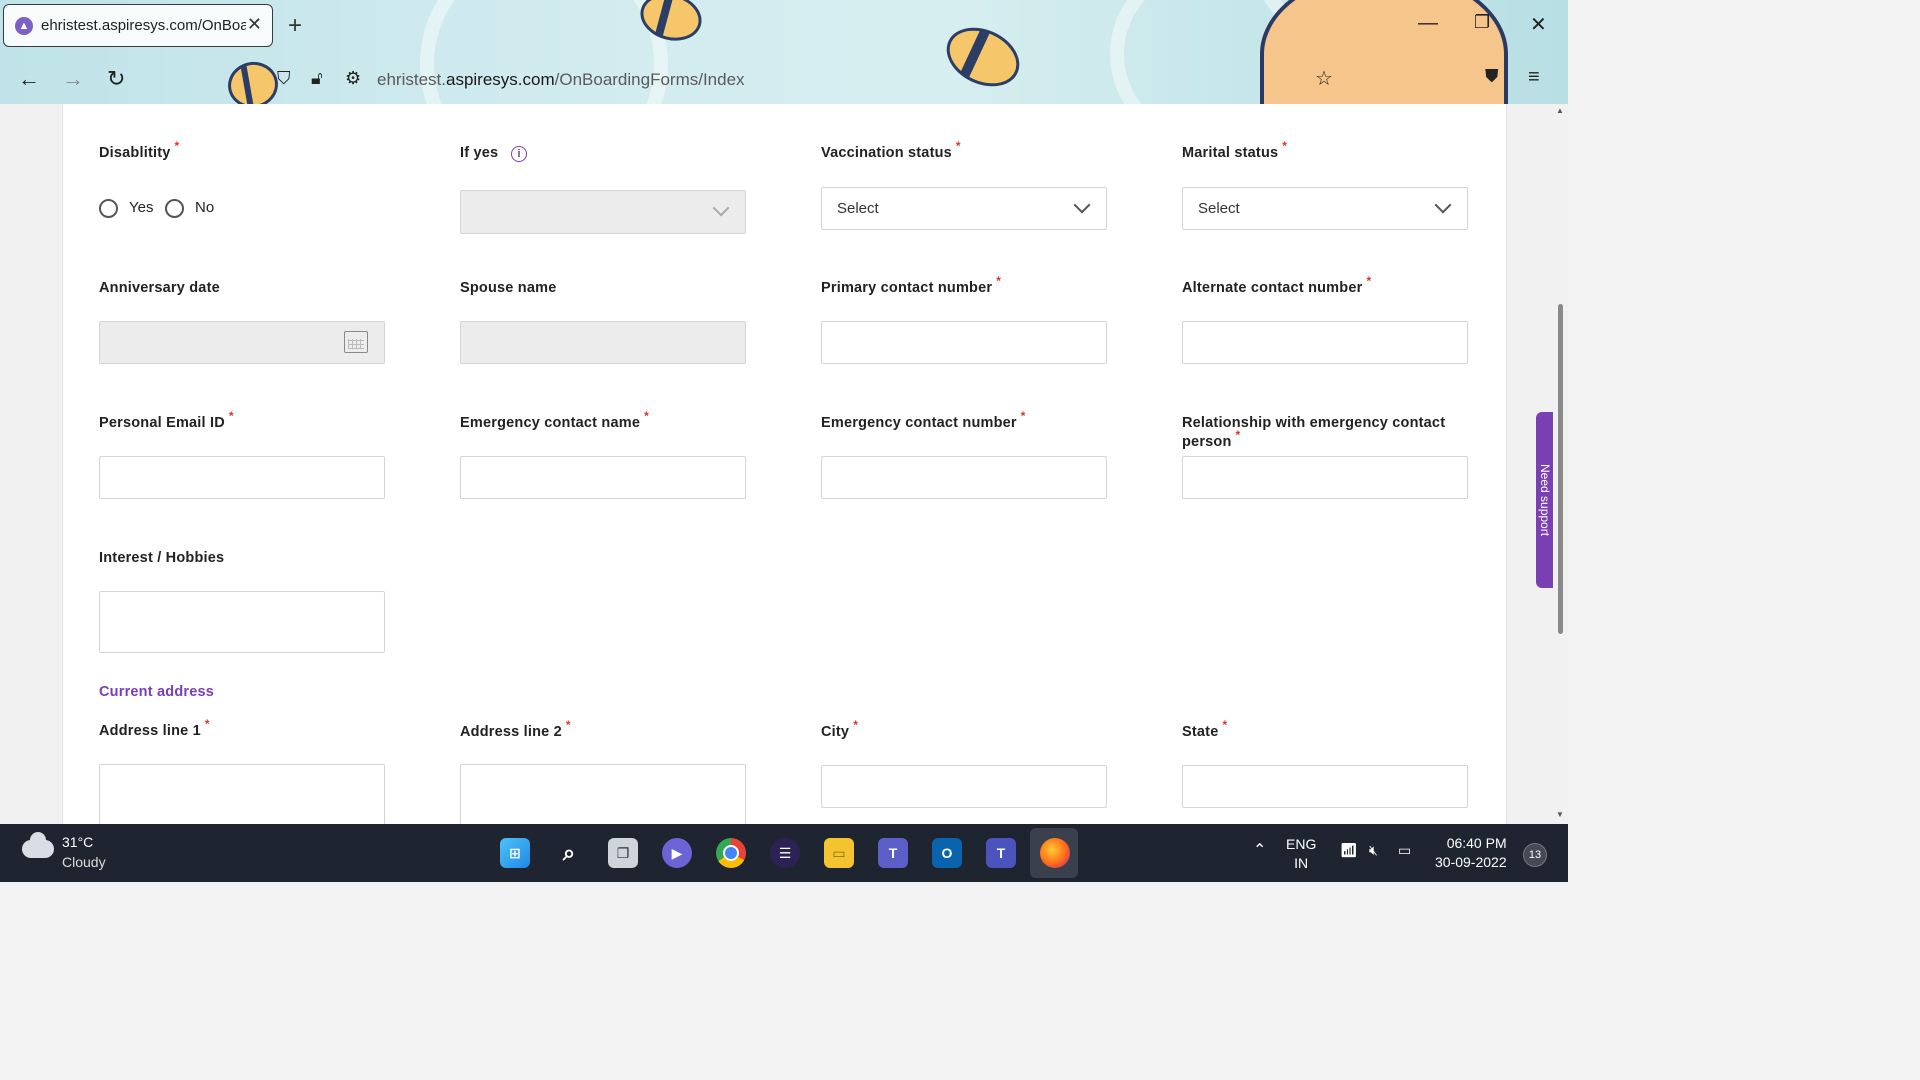  What do you see at coordinates (1301, 844) in the screenshot?
I see `language-code: ENG` at bounding box center [1301, 844].